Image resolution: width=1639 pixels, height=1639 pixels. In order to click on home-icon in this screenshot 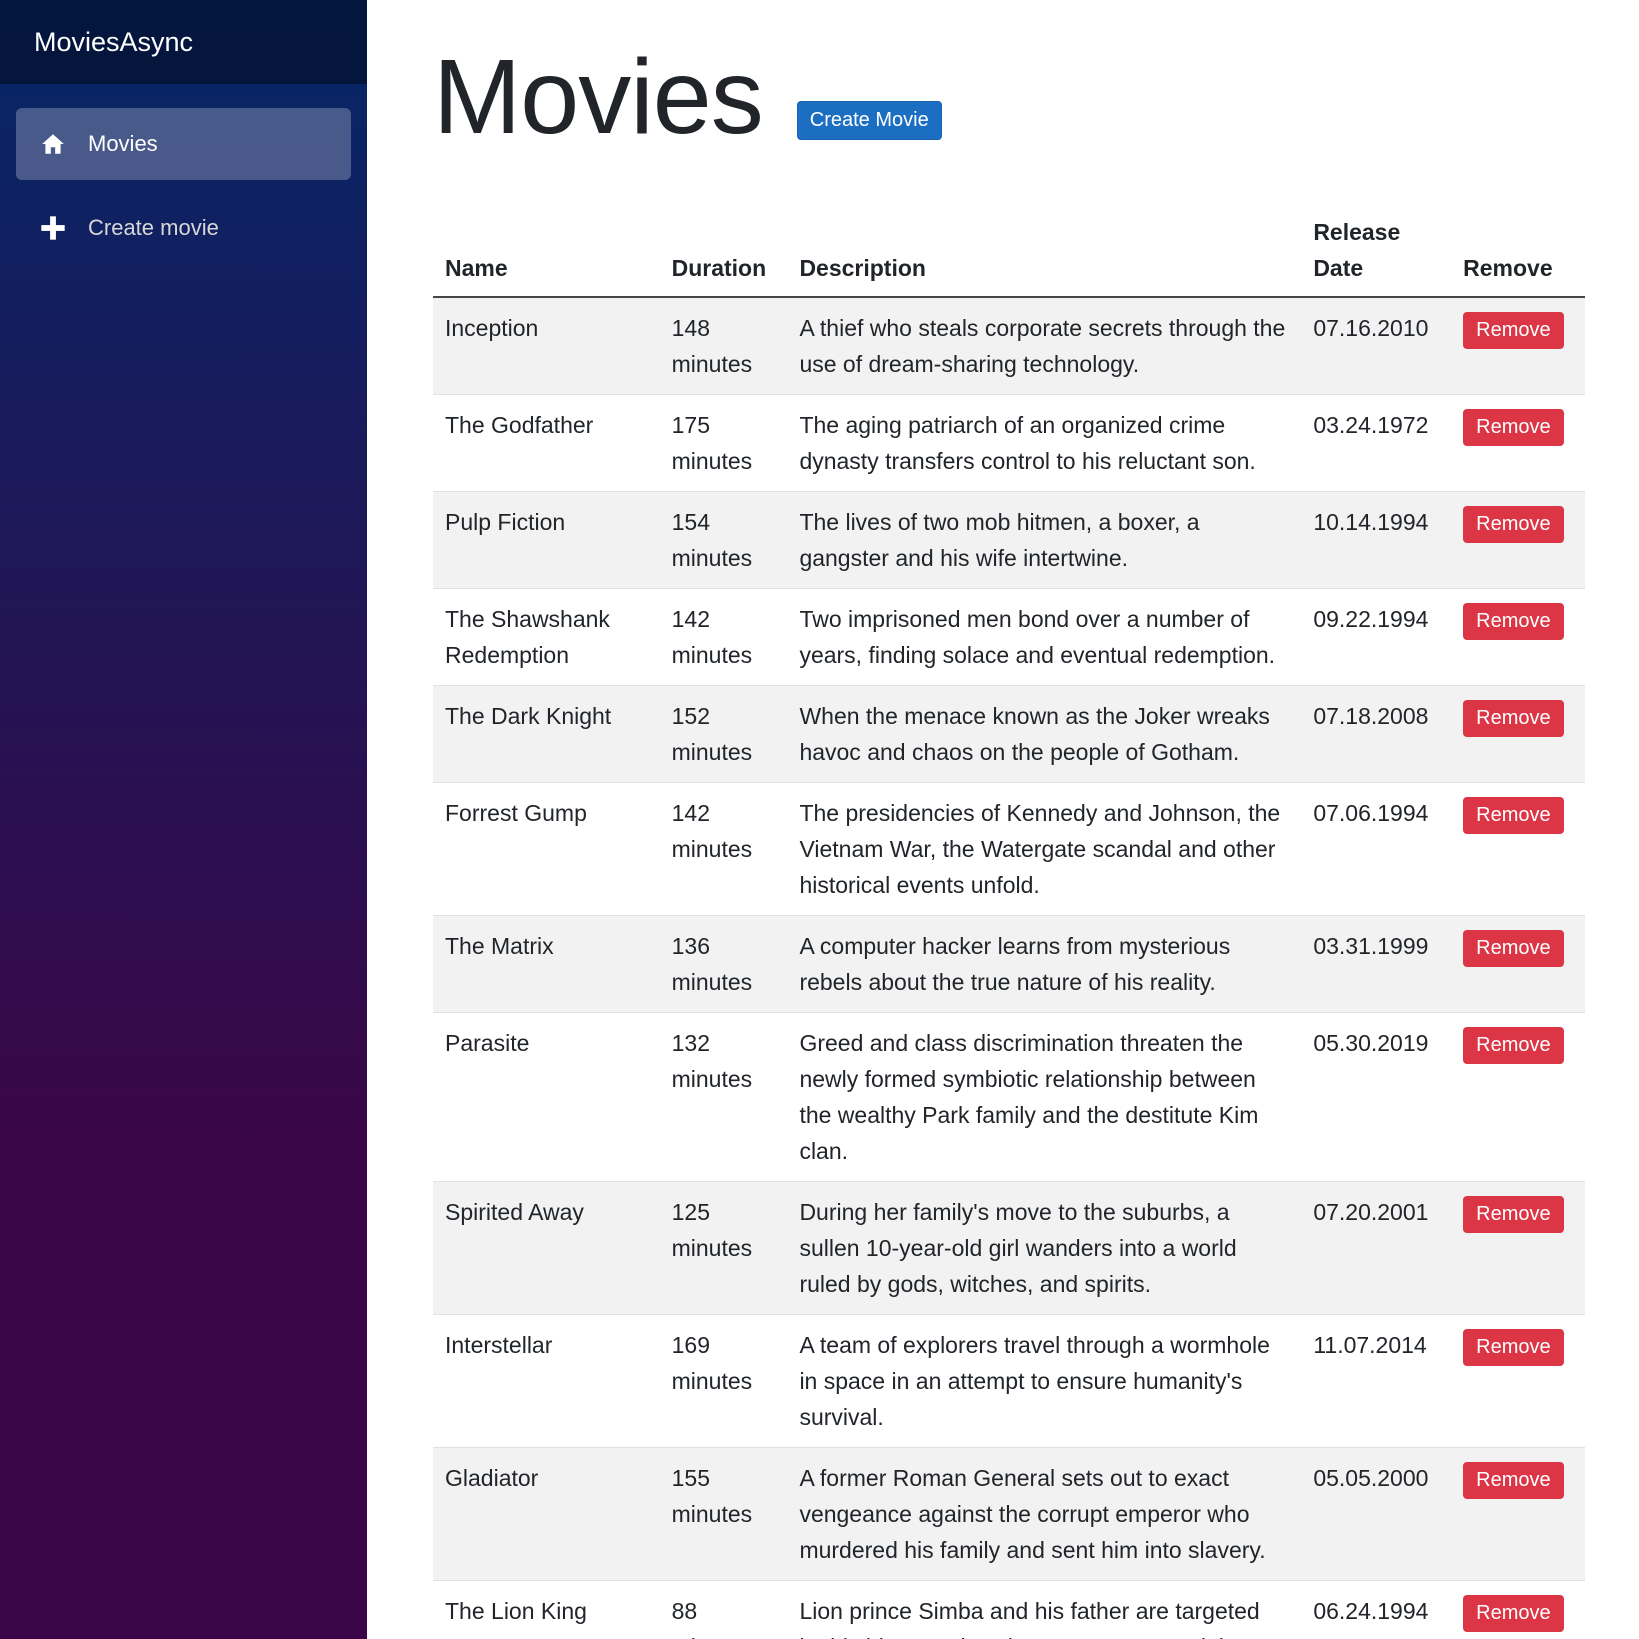, I will do `click(53, 144)`.